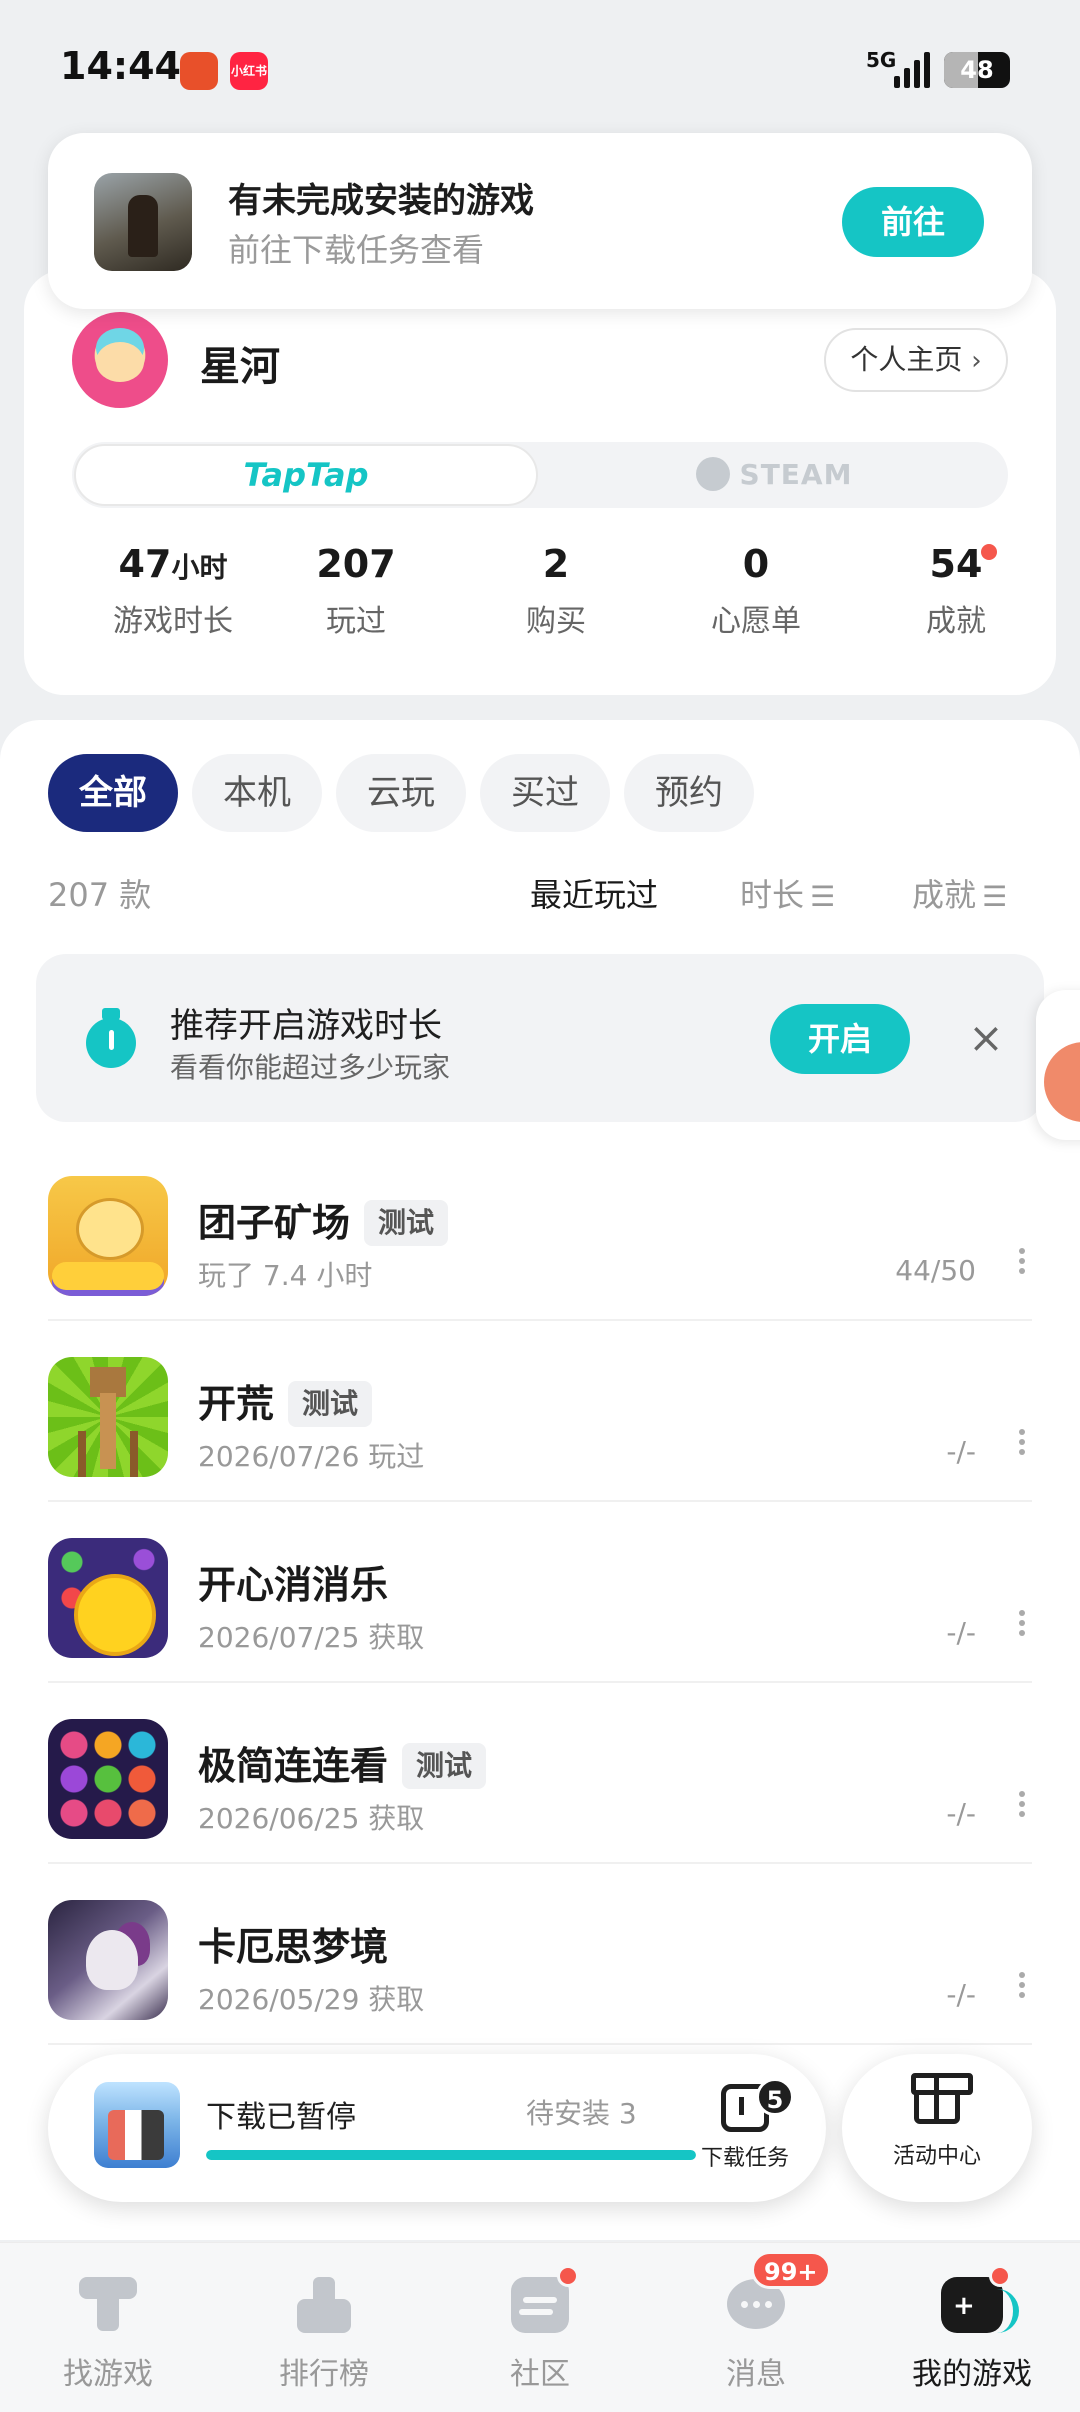 The image size is (1080, 2412). I want to click on nav-my-games: + 我的游戏, so click(972, 2327).